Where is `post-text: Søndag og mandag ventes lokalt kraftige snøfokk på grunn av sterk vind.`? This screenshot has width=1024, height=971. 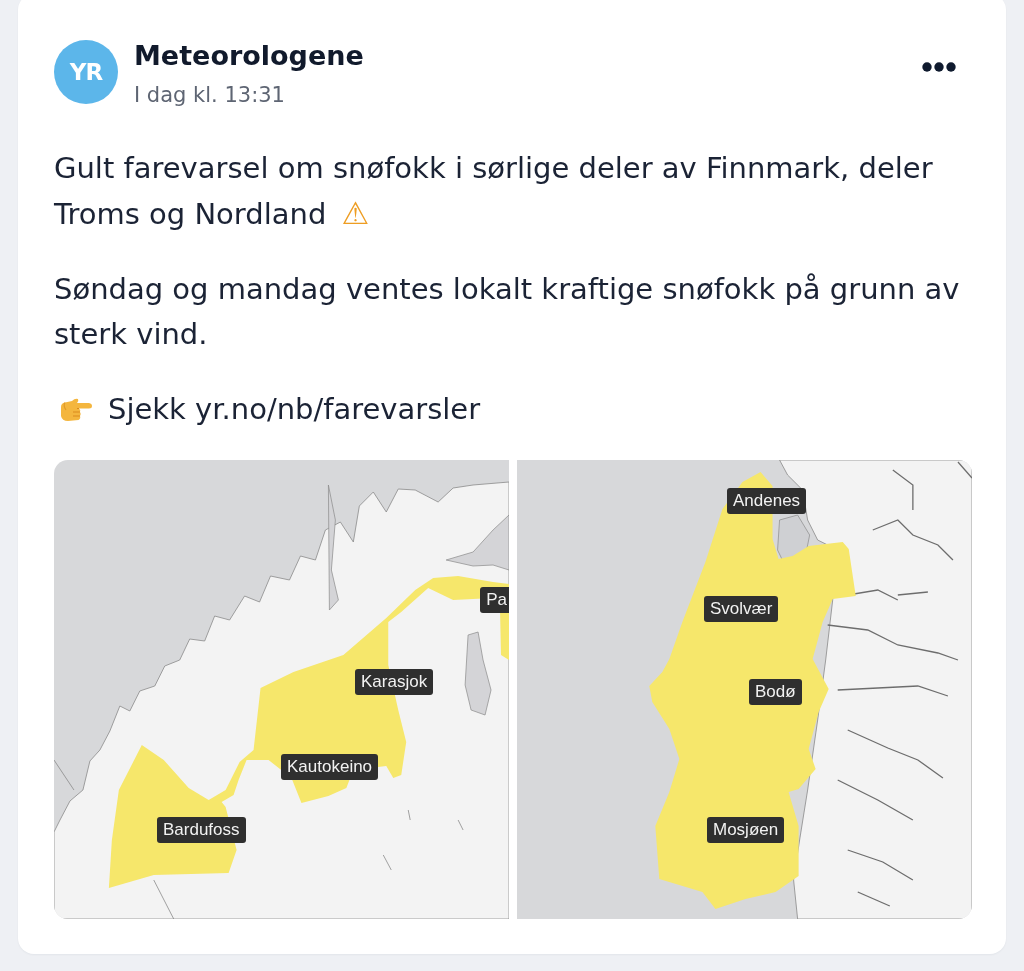
post-text: Søndag og mandag ventes lokalt kraftige snøfokk på grunn av sterk vind. is located at coordinates (507, 311).